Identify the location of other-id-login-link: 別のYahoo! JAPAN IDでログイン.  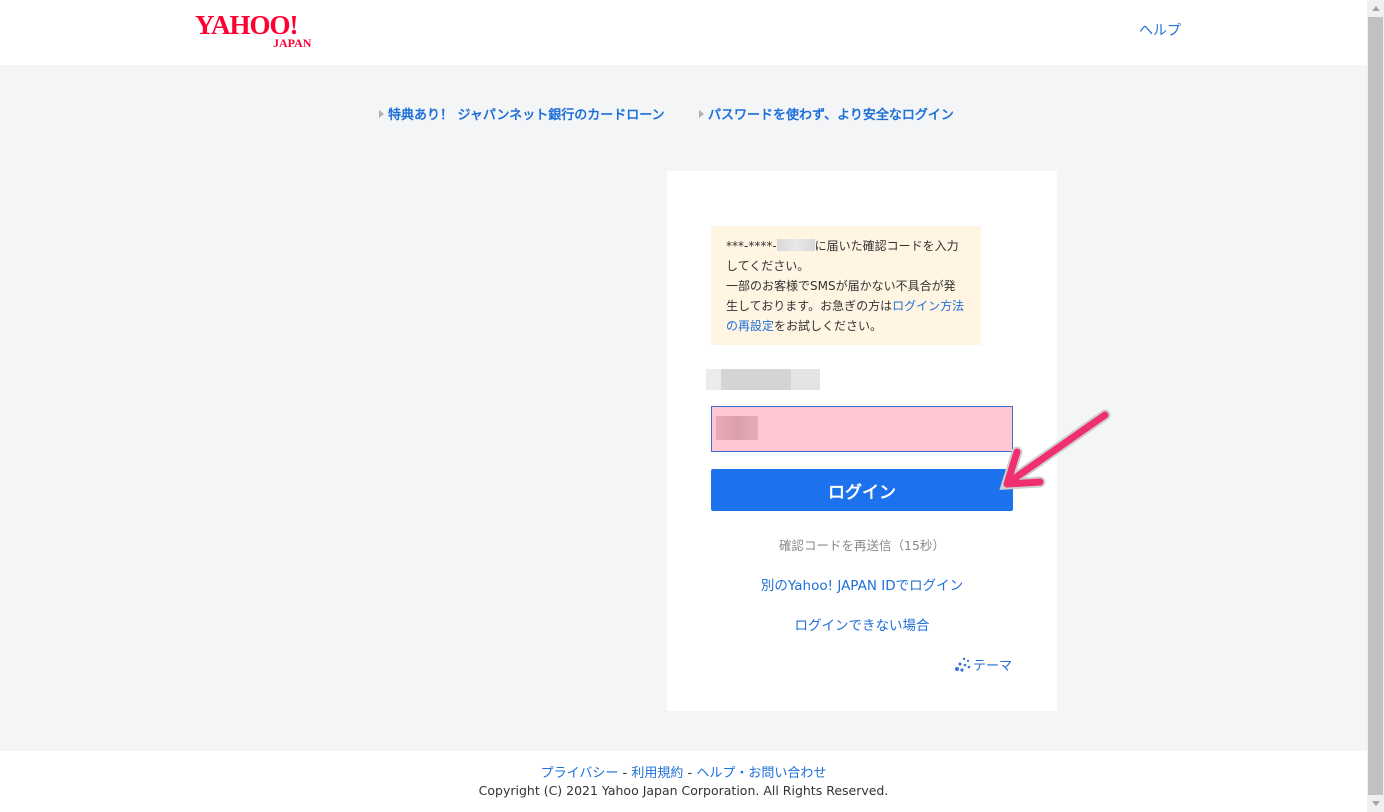
(862, 584).